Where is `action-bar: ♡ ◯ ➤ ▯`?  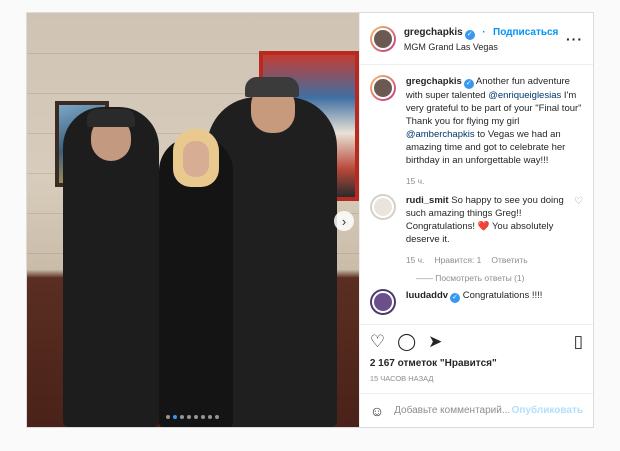 action-bar: ♡ ◯ ➤ ▯ is located at coordinates (476, 341).